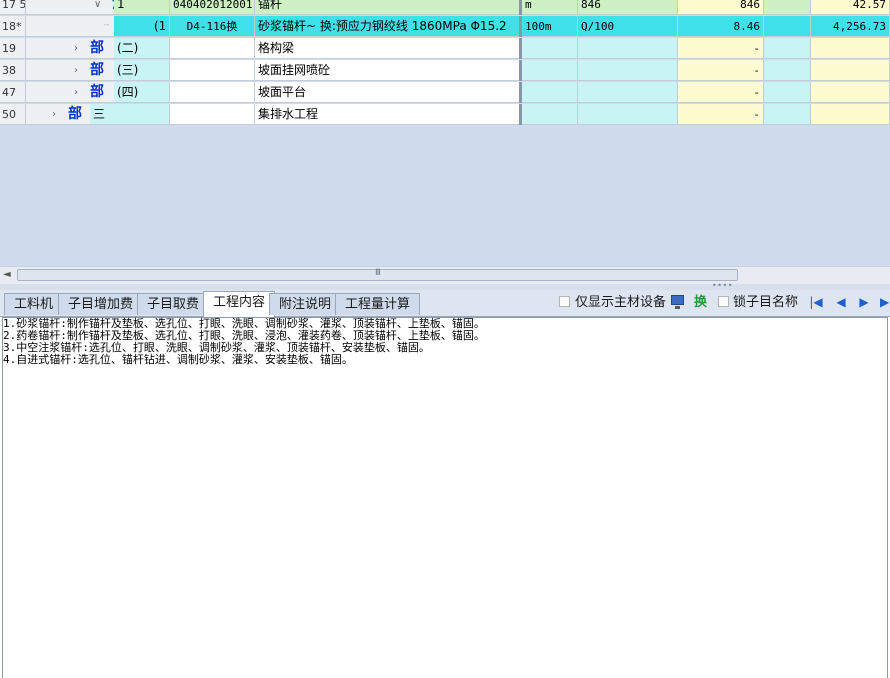  What do you see at coordinates (550, 7) in the screenshot?
I see `unit-cell: m` at bounding box center [550, 7].